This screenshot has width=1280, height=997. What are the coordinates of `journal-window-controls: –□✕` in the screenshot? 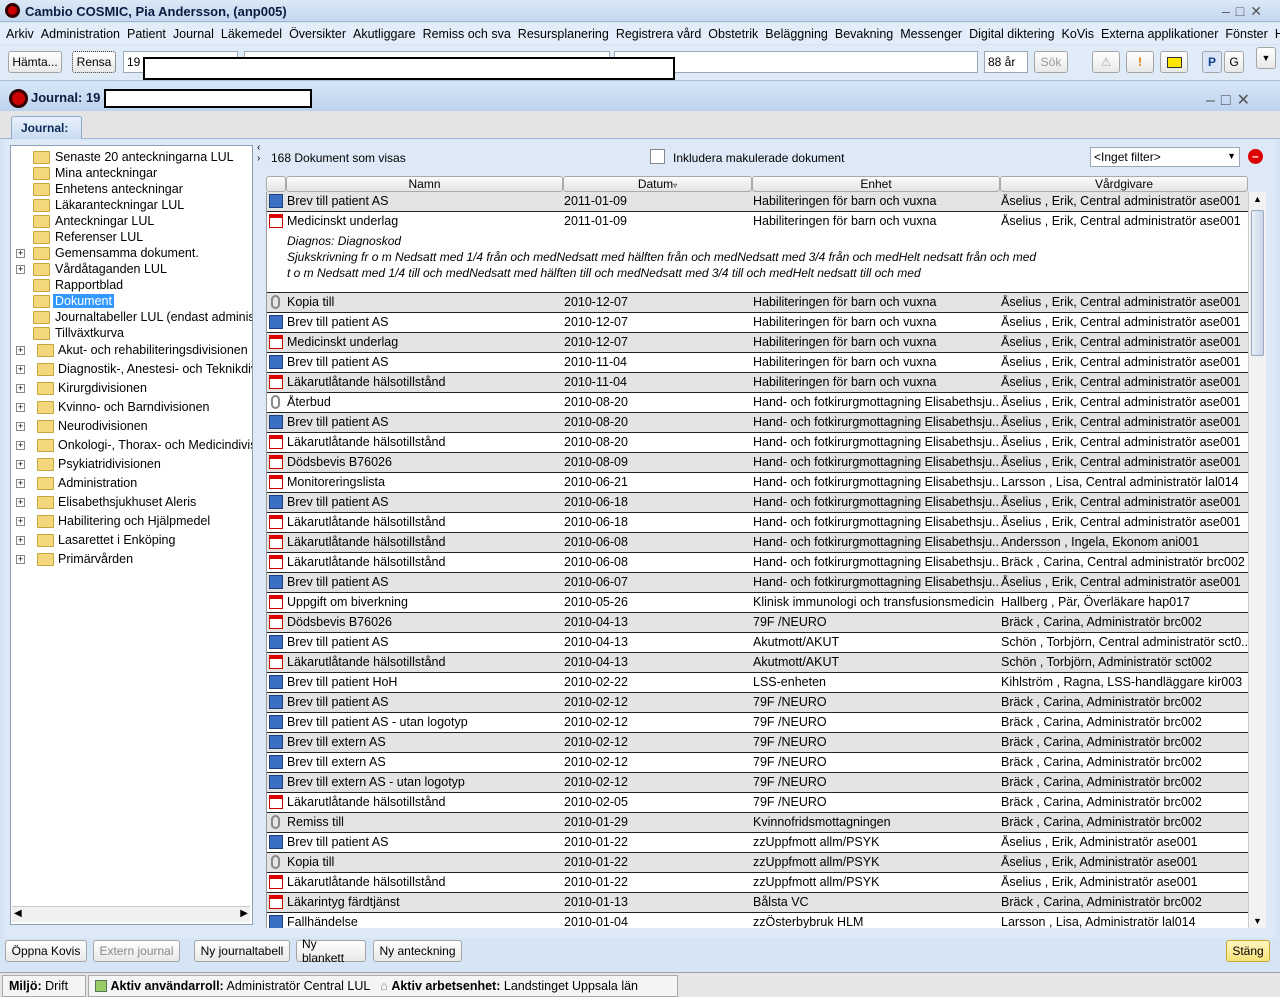 It's located at (1231, 100).